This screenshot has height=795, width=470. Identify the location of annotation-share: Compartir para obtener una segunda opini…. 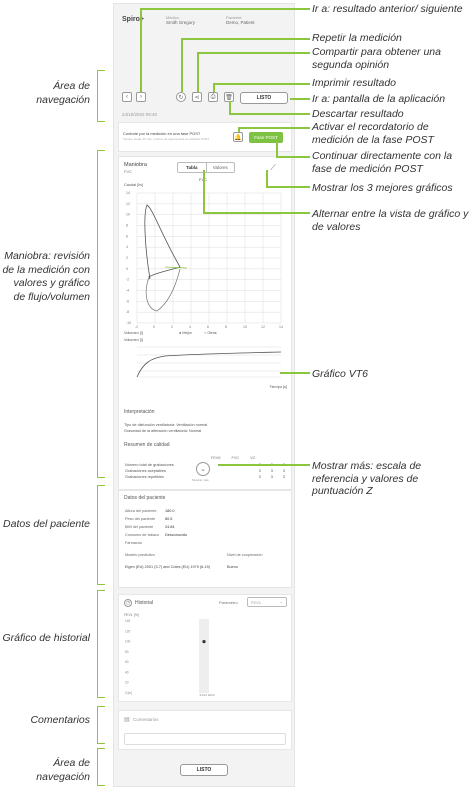
(376, 58).